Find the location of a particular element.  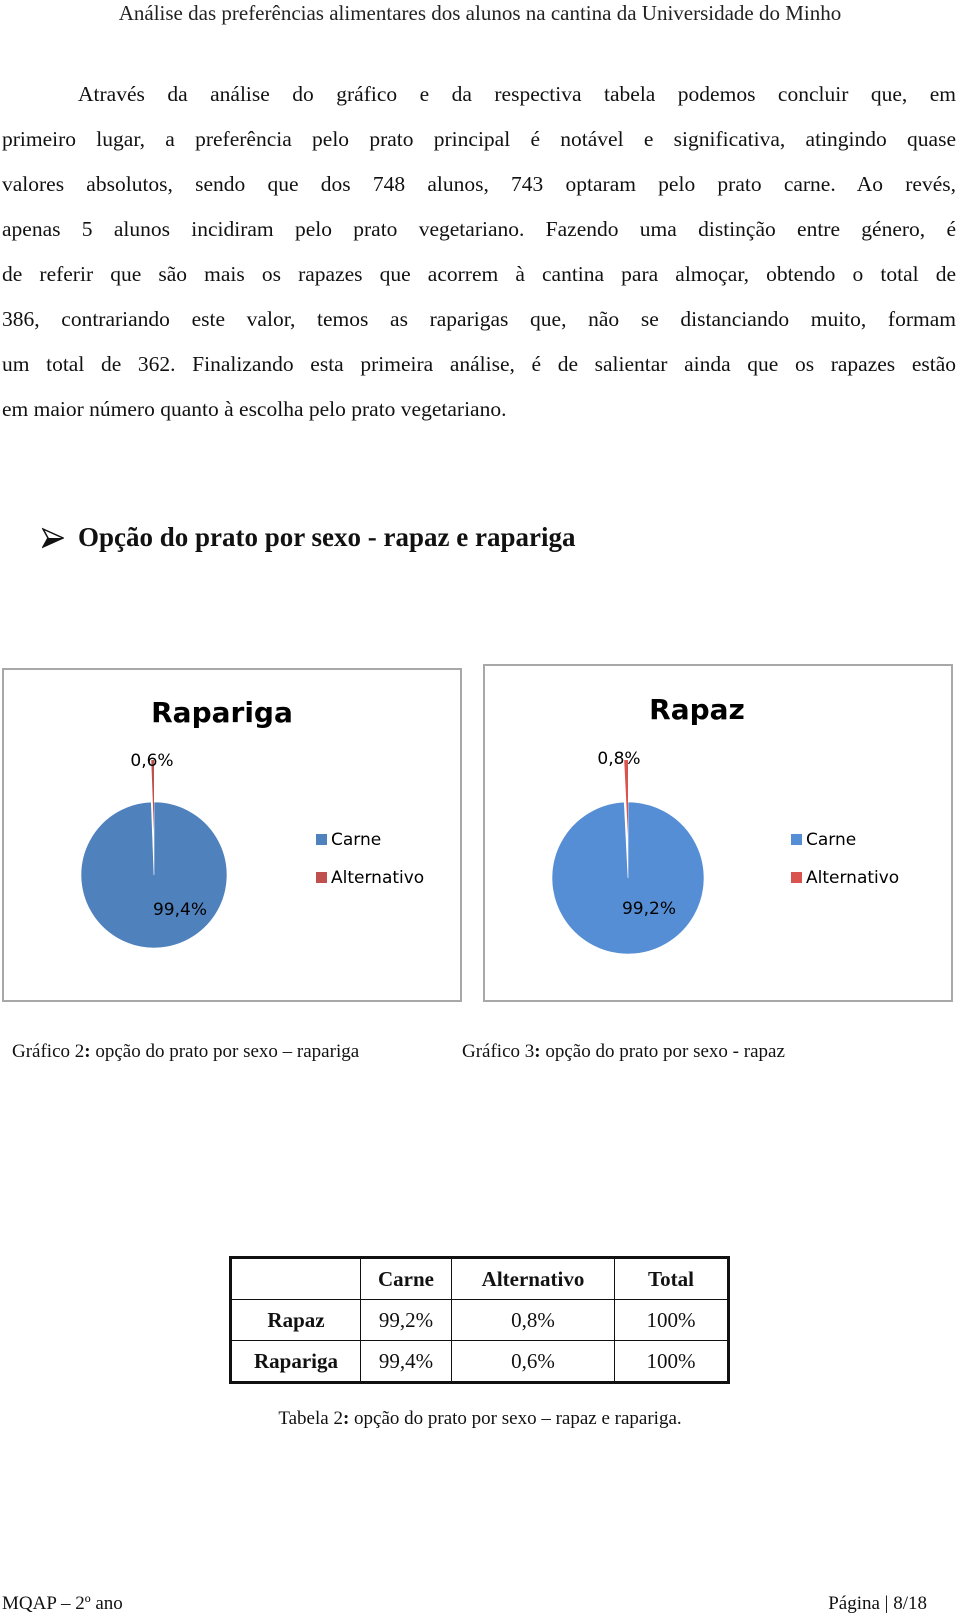

pie-slice-carne is located at coordinates (628, 878).